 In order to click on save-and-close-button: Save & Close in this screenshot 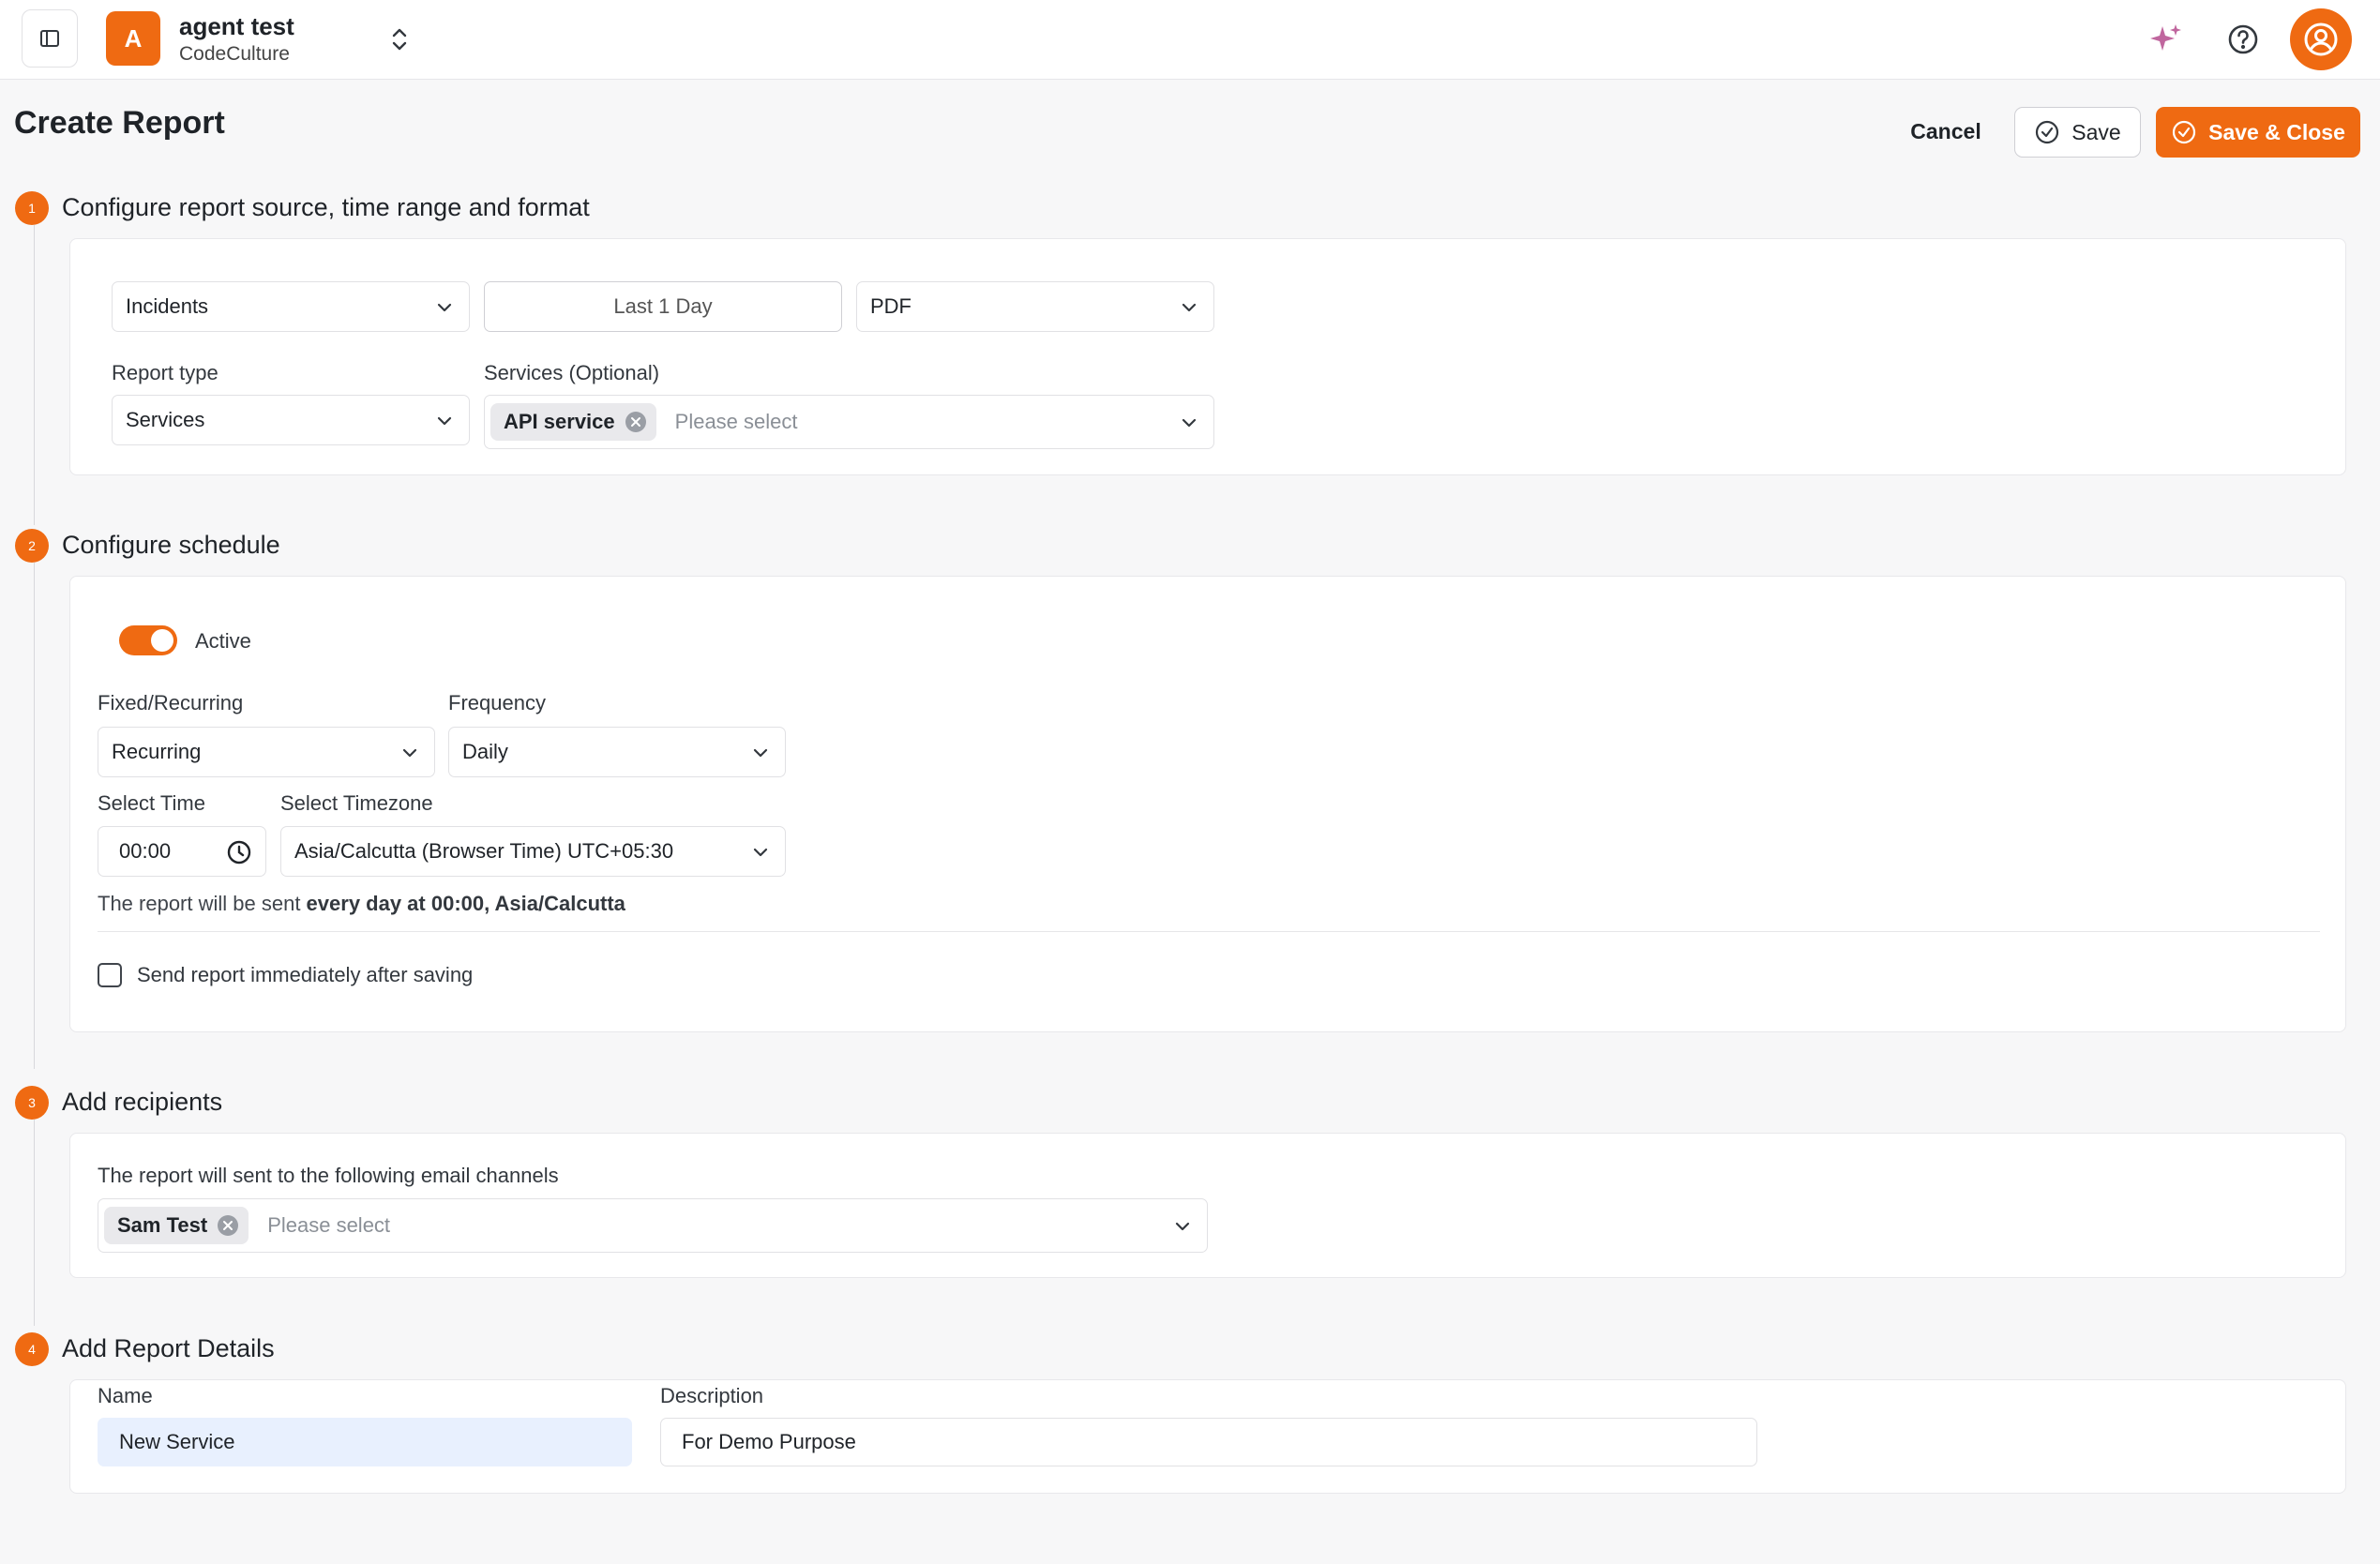, I will do `click(2258, 132)`.